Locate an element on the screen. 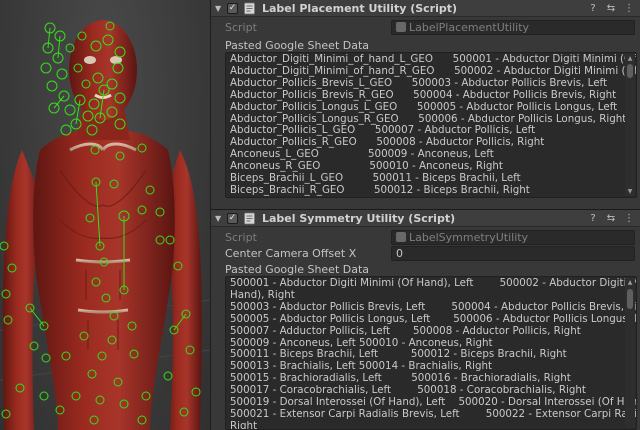  placement-scroll-thumb is located at coordinates (630, 71).